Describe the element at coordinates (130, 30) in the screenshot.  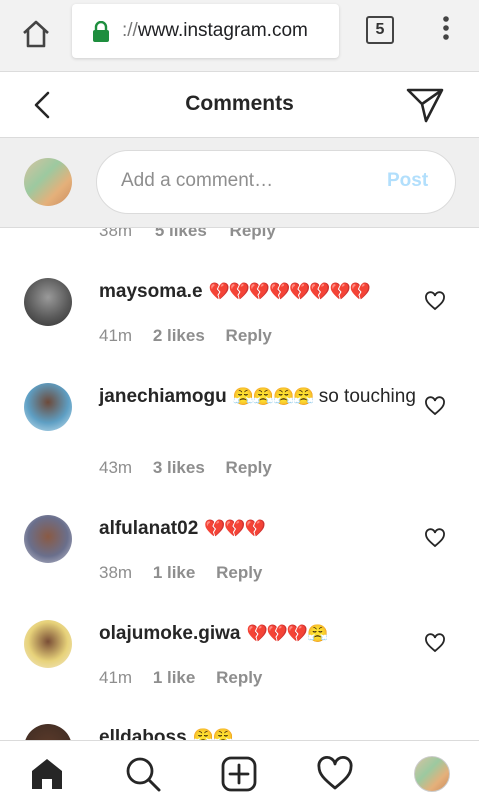
I see `url-scheme: ://` at that location.